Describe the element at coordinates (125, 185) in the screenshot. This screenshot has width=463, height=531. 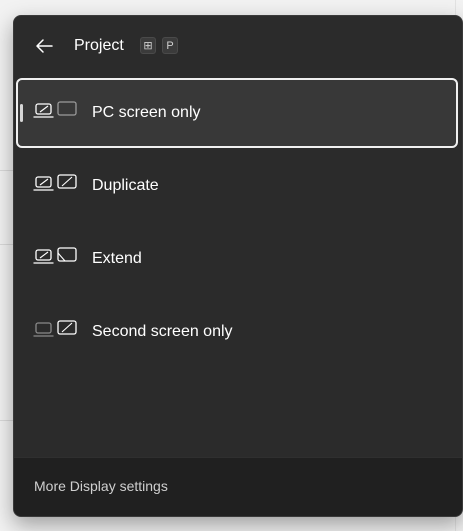
I see `option-label: Duplicate` at that location.